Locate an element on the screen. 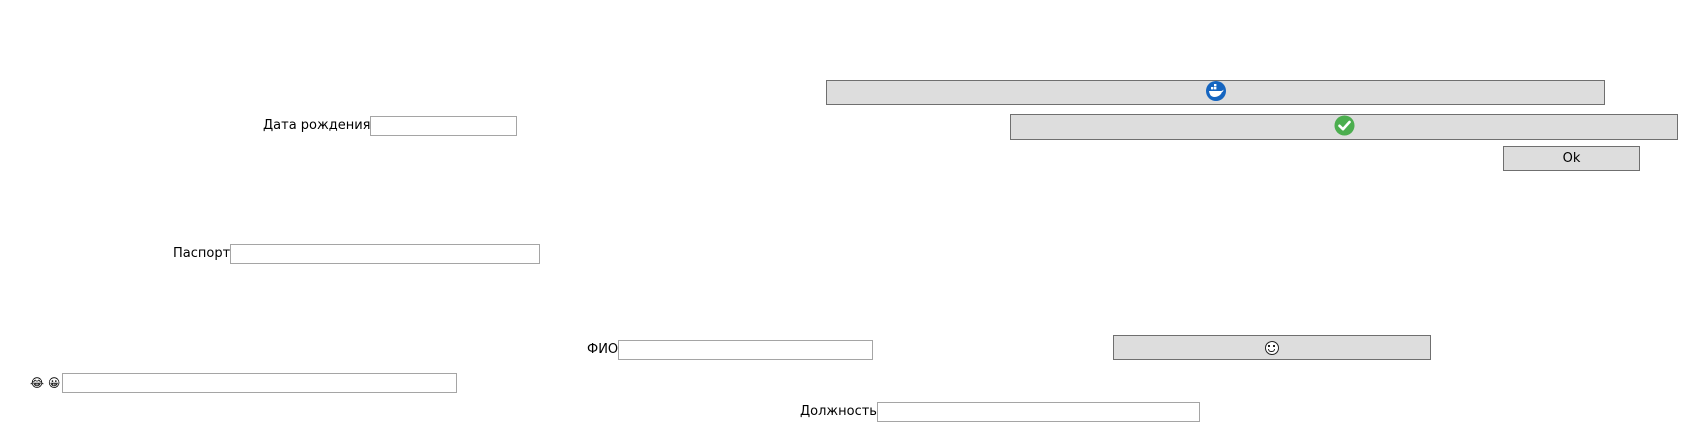 Image resolution: width=1708 pixels, height=423 pixels. green-checkmark-icon is located at coordinates (1344, 127).